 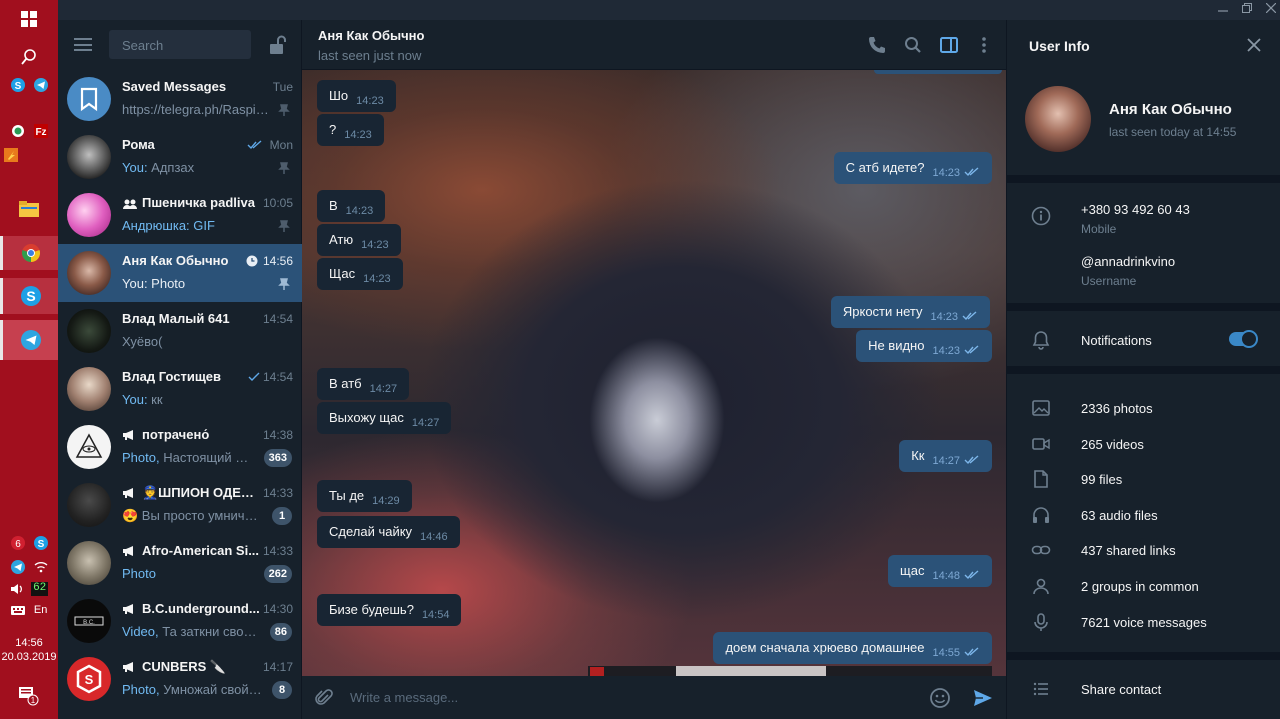 I want to click on app-badge-icon: 6, so click(x=17, y=543).